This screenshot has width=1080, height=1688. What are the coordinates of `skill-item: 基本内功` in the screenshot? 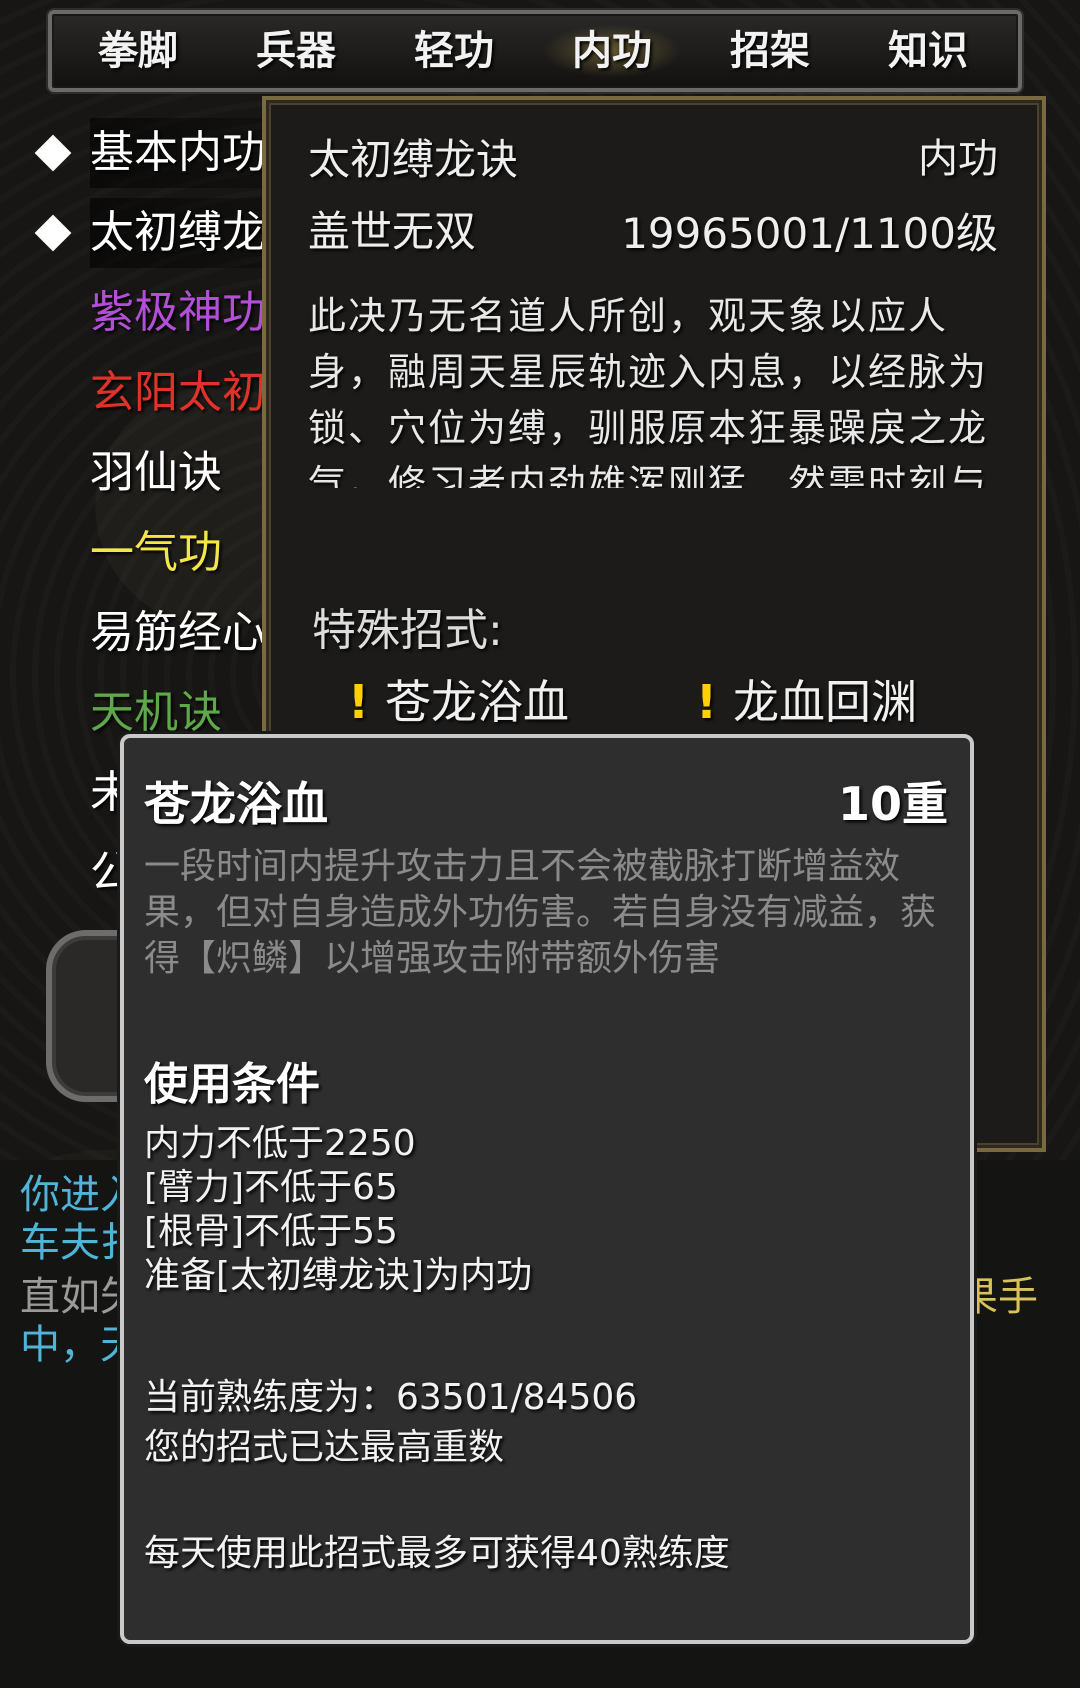 It's located at (190, 153).